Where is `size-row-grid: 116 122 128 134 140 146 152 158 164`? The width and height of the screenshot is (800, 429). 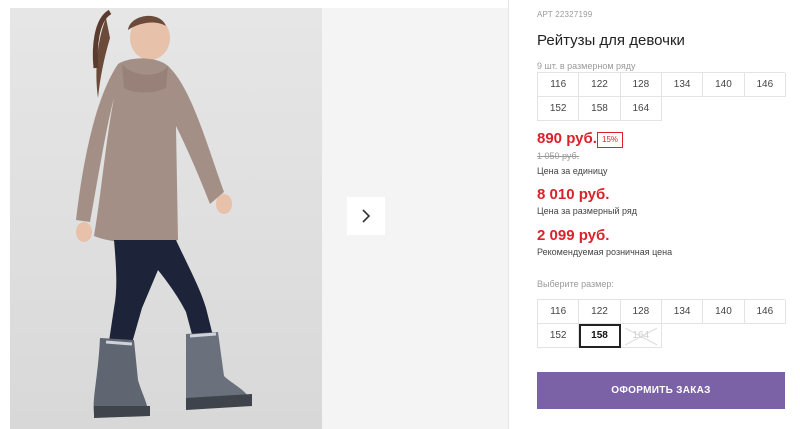 size-row-grid: 116 122 128 134 140 146 152 158 164 is located at coordinates (661, 96).